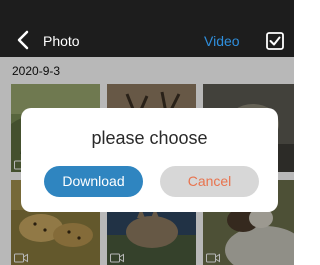 The image size is (320, 265). Describe the element at coordinates (93, 181) in the screenshot. I see `download-button: Download` at that location.